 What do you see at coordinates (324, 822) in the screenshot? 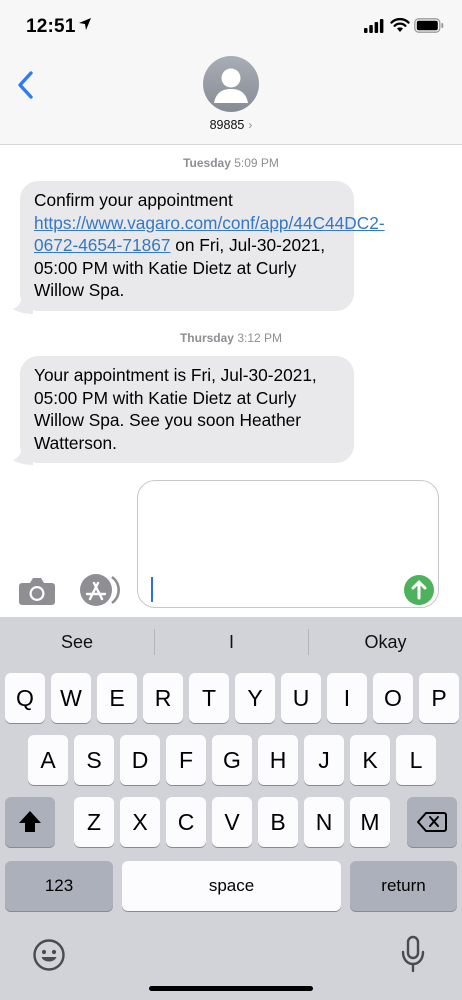
I see `key: N` at bounding box center [324, 822].